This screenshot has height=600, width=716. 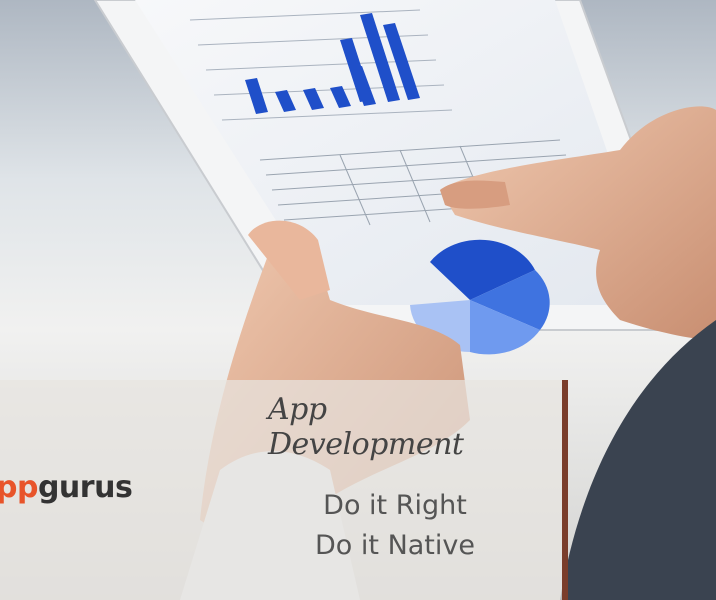 What do you see at coordinates (85, 487) in the screenshot?
I see `logo-suffix: gurus` at bounding box center [85, 487].